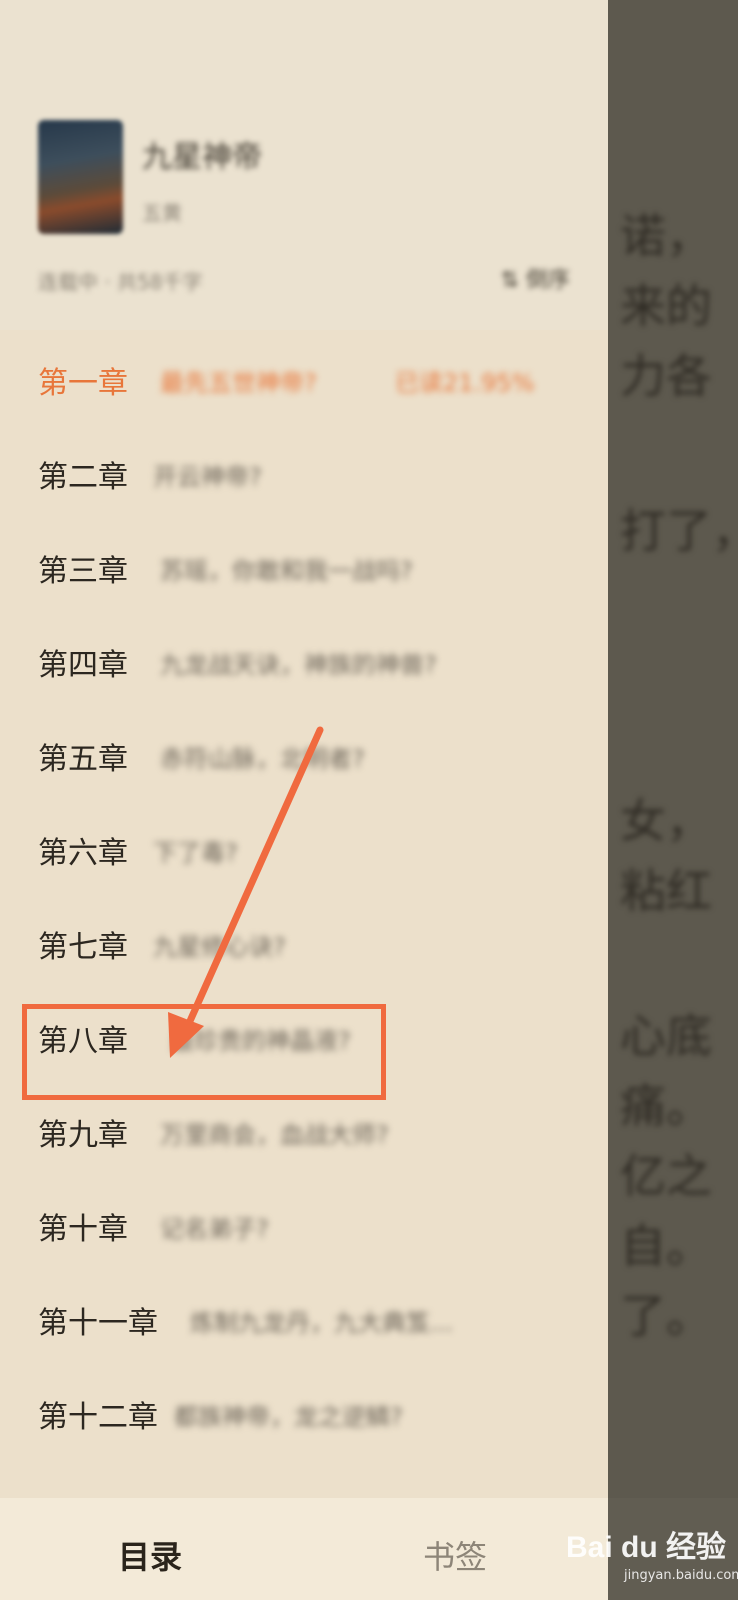 This screenshot has width=738, height=1600. I want to click on chapter-item: 第三章 苏瑶，你敢和我一战吗?, so click(304, 572).